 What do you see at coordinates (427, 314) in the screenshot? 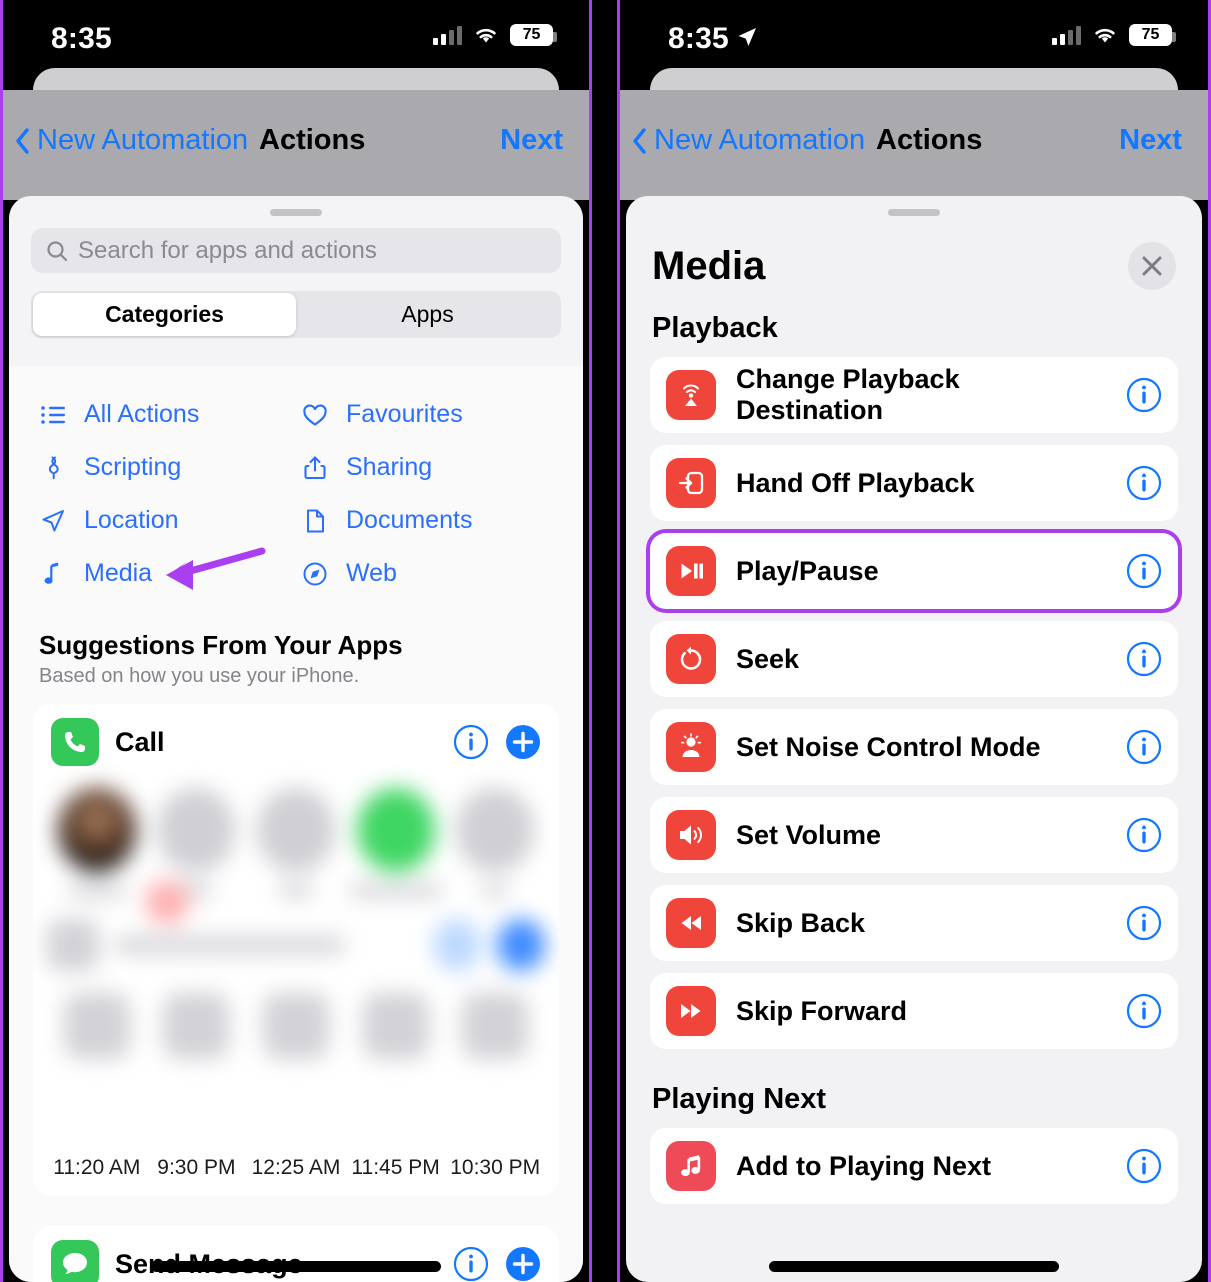
I see `tab-apps: Apps` at bounding box center [427, 314].